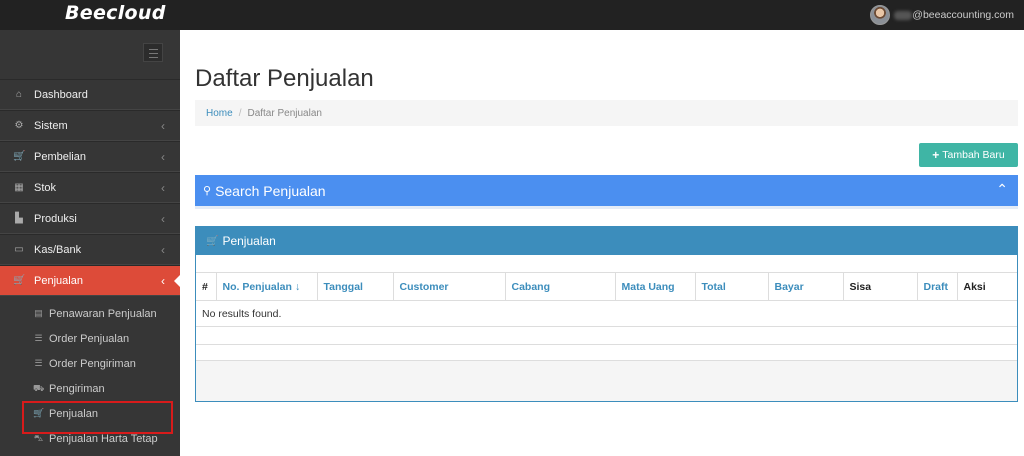 Image resolution: width=1024 pixels, height=456 pixels. I want to click on column-header-tanggal: Tanggal, so click(355, 286).